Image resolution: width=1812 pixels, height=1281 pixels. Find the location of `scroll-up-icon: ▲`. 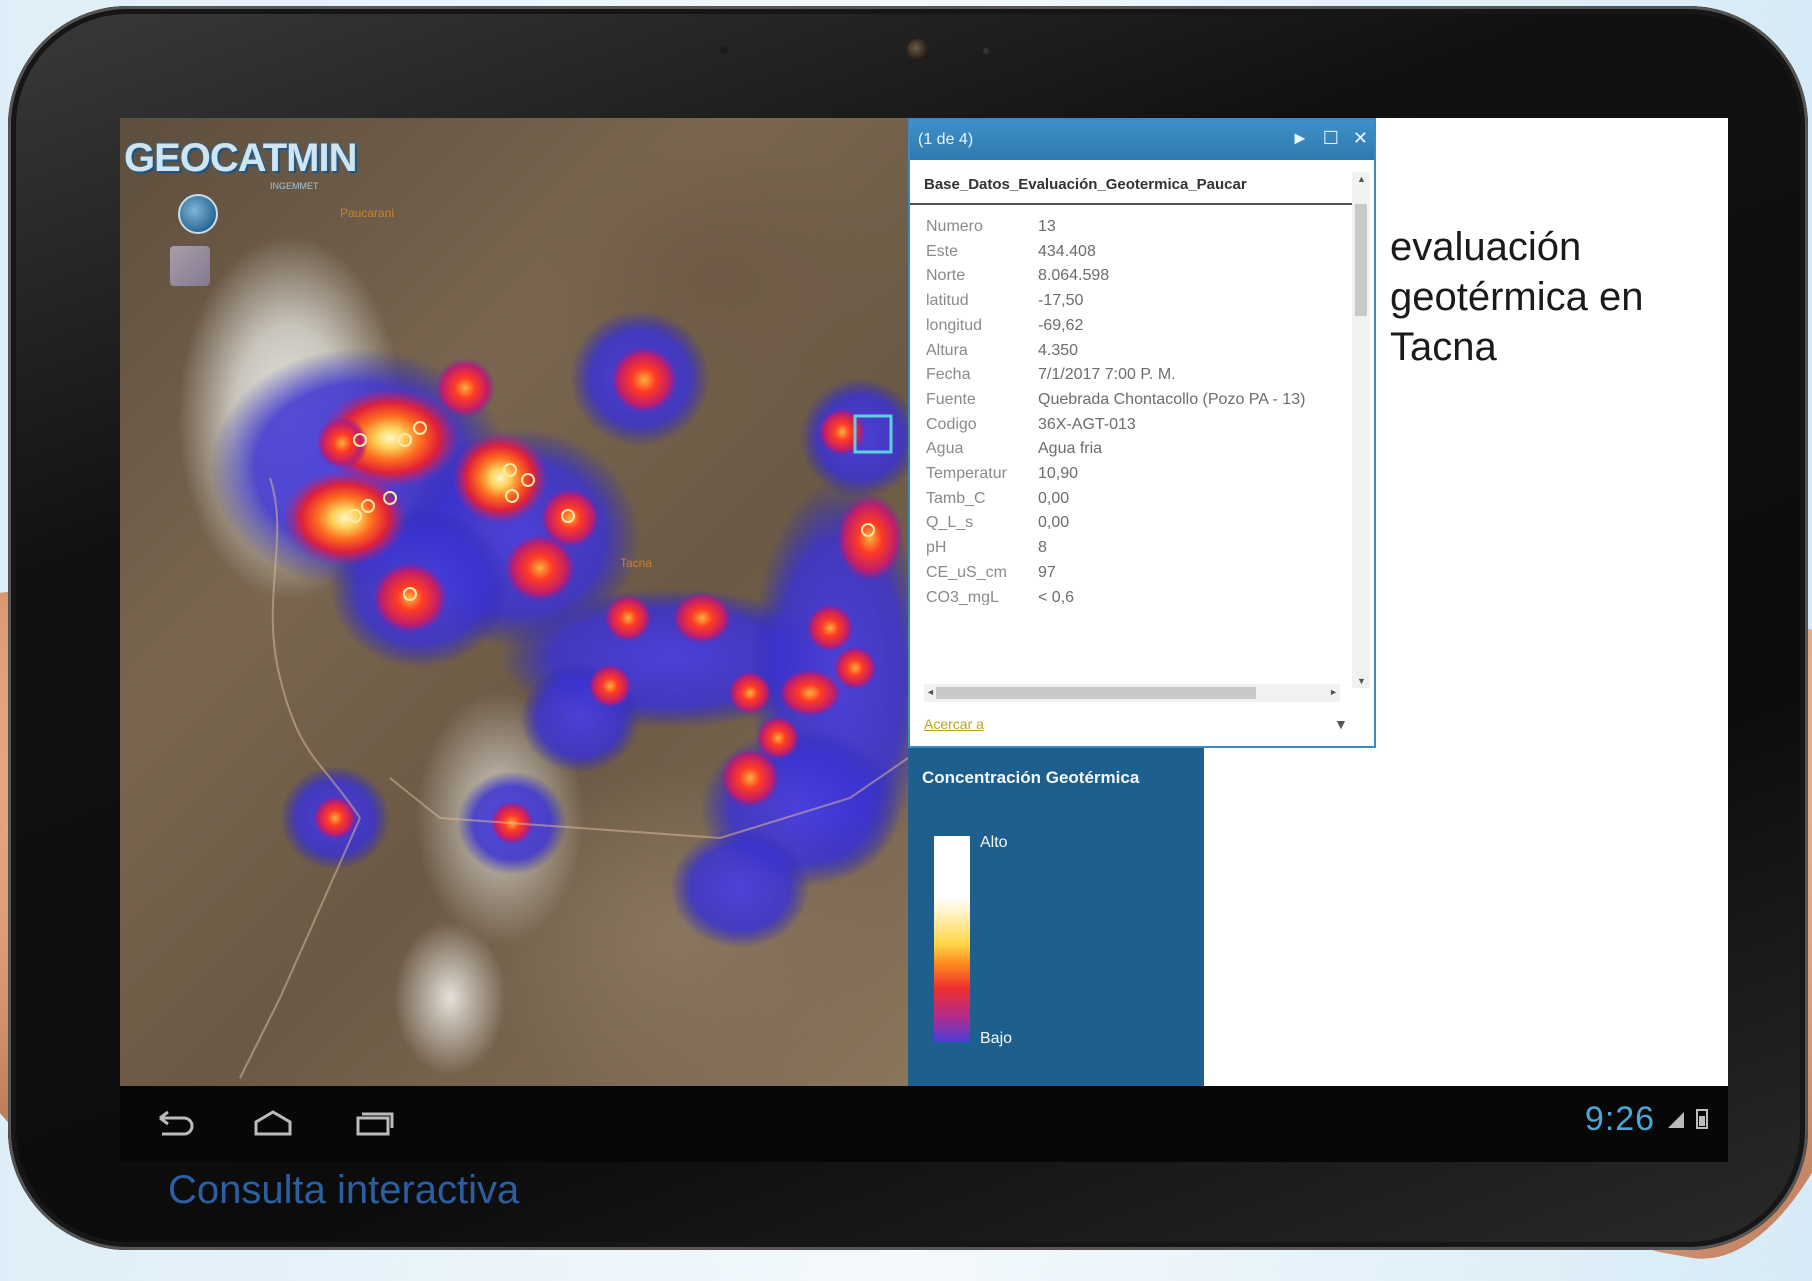

scroll-up-icon: ▲ is located at coordinates (1361, 179).